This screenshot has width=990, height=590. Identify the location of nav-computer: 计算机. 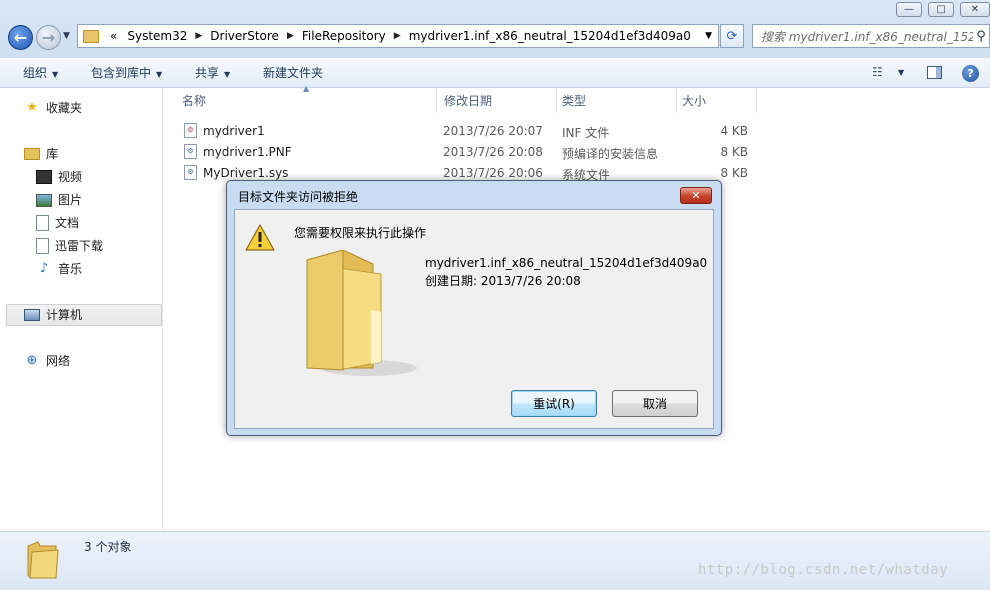
(53, 315).